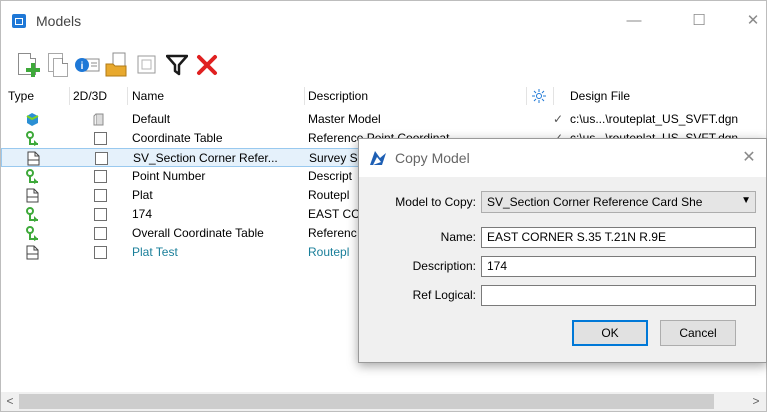 The image size is (767, 412). Describe the element at coordinates (699, 21) in the screenshot. I see `maximize-button: ☐` at that location.